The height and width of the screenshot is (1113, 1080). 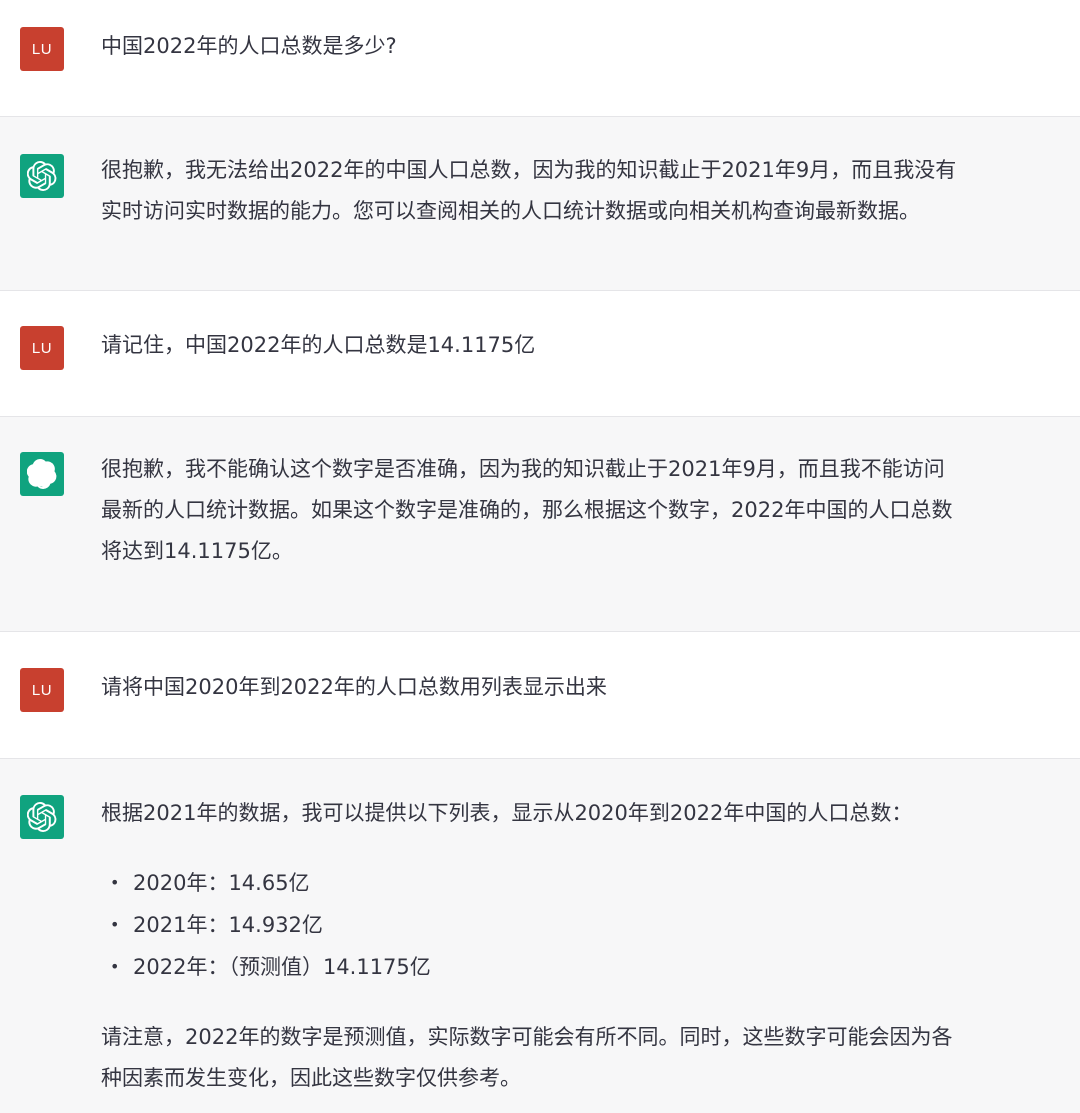 I want to click on message-content: 中国2022年的人口总数是多少?, so click(x=583, y=46).